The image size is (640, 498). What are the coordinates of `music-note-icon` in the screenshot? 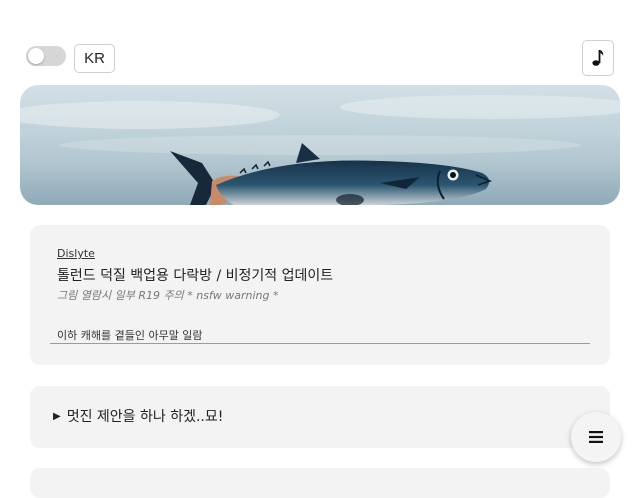 It's located at (598, 58).